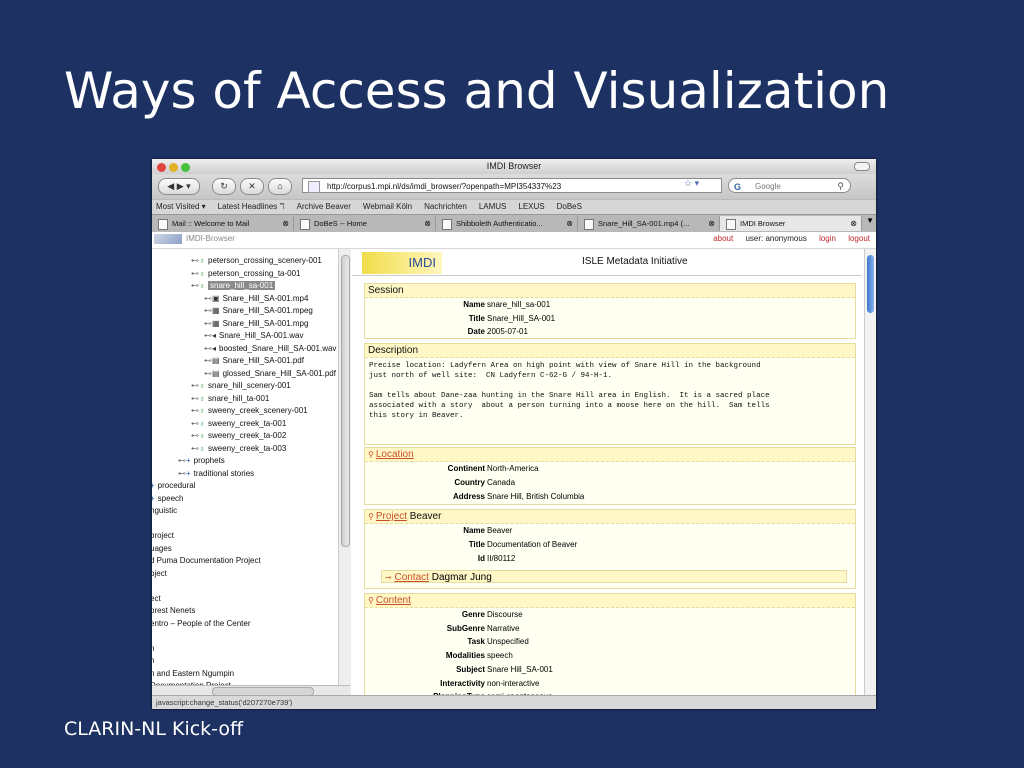 This screenshot has width=1024, height=768. I want to click on login-link: login, so click(827, 238).